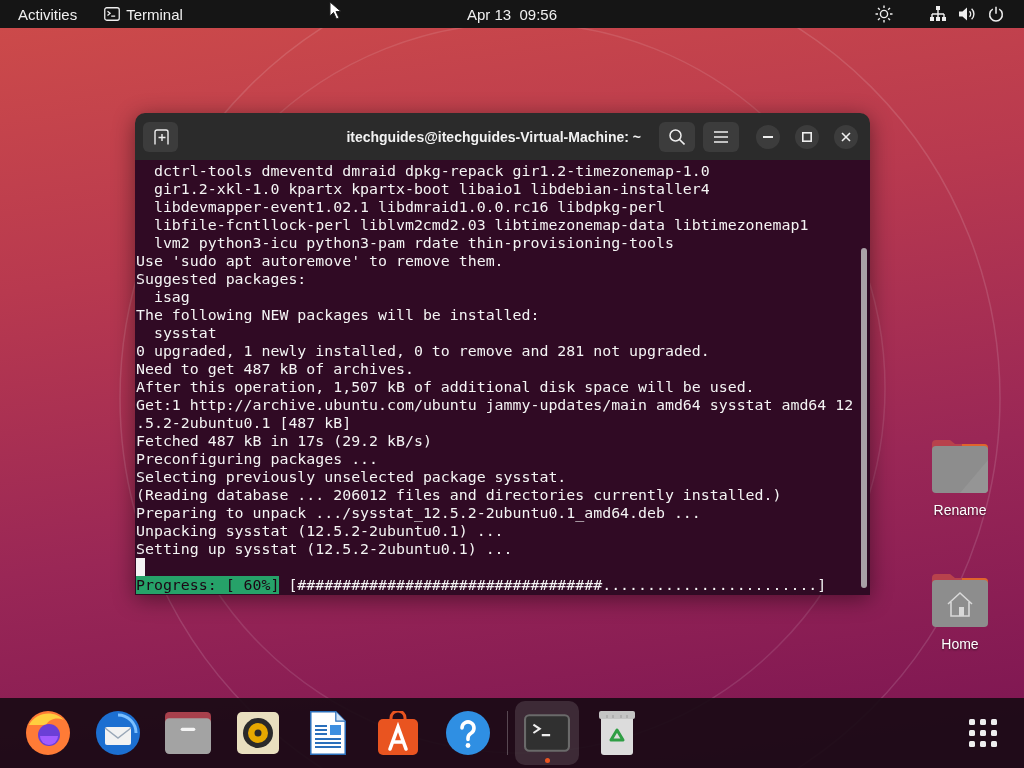  What do you see at coordinates (244, 423) in the screenshot?
I see `terminal-line: .5.2-2ubuntu0.1 [487 kB]` at bounding box center [244, 423].